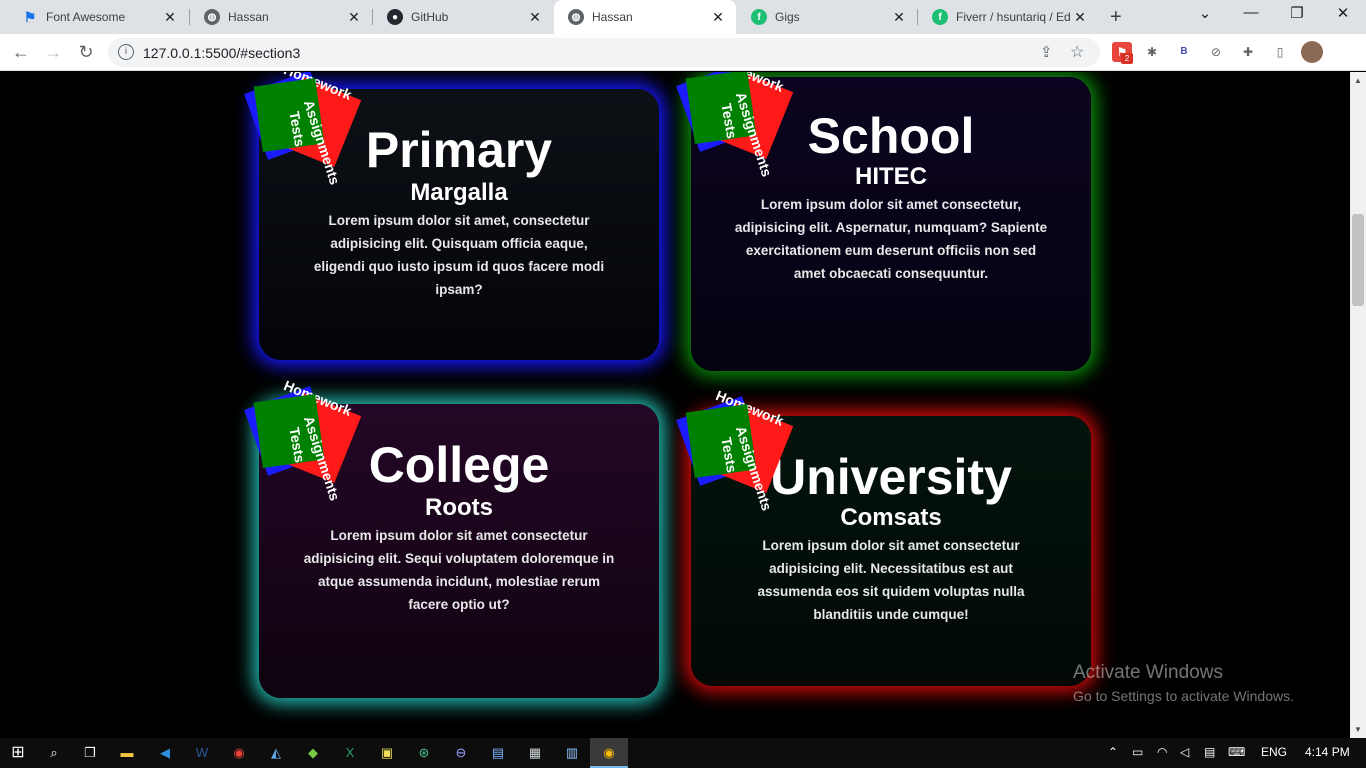 The width and height of the screenshot is (1366, 768). I want to click on scroll-up-arrow-icon: ▲, so click(1358, 80).